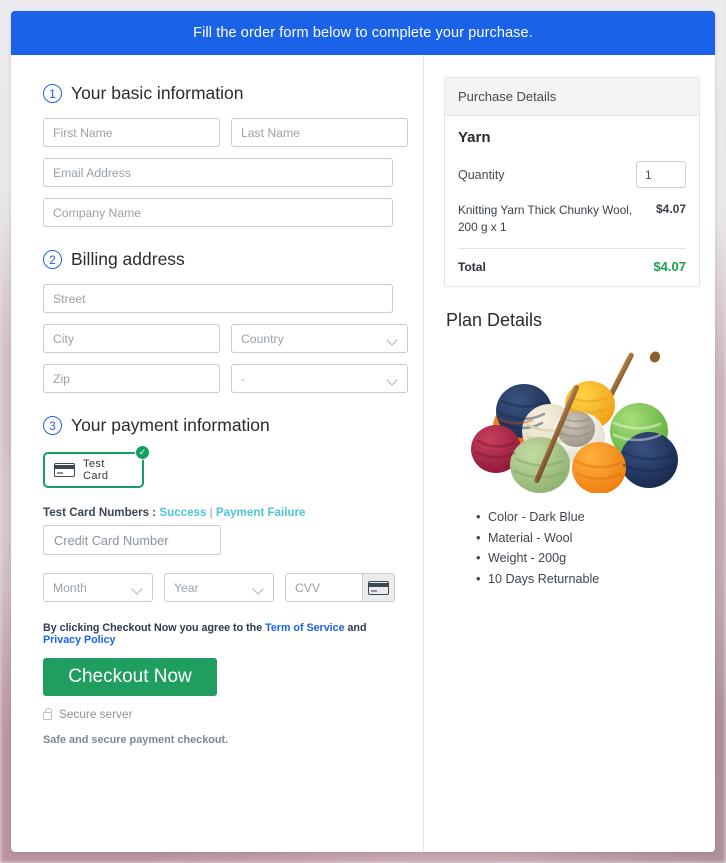  I want to click on total-value: $4.07, so click(669, 267).